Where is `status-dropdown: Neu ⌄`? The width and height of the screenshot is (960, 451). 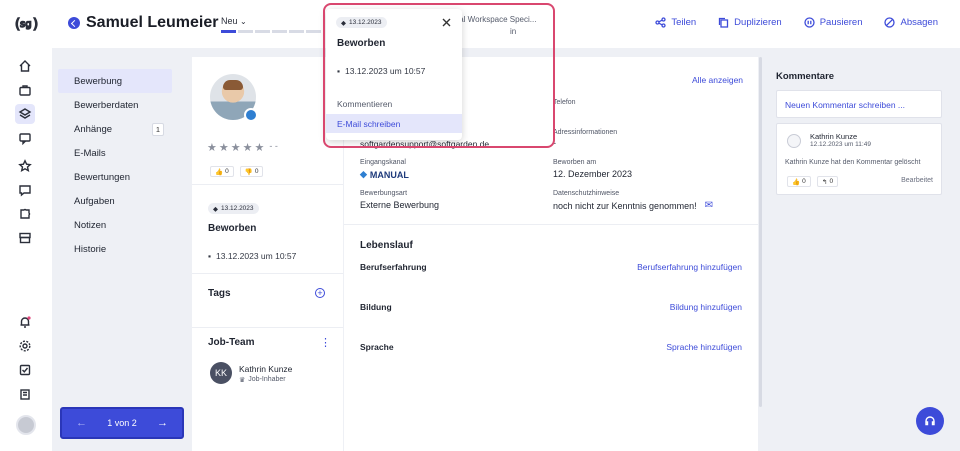 status-dropdown: Neu ⌄ is located at coordinates (234, 21).